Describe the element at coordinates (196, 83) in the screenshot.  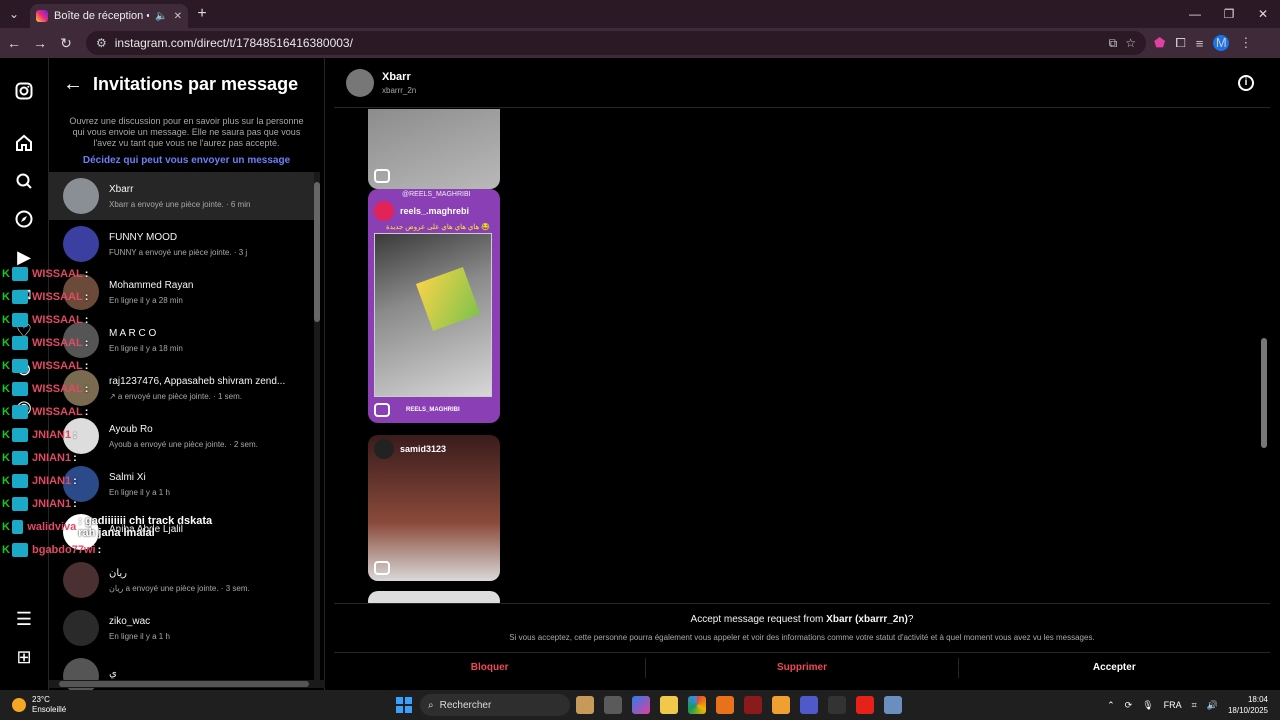
I see `panel-title: Invitations par message` at that location.